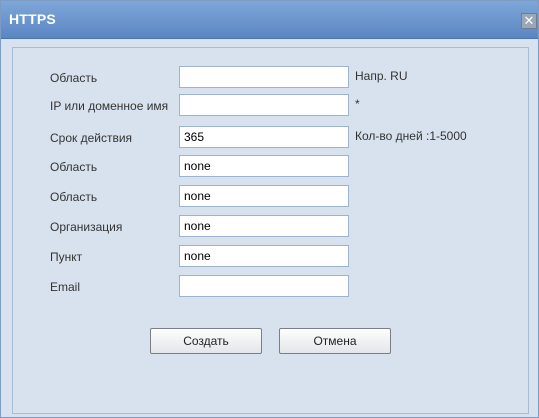 The height and width of the screenshot is (418, 539). I want to click on unit-input, so click(264, 256).